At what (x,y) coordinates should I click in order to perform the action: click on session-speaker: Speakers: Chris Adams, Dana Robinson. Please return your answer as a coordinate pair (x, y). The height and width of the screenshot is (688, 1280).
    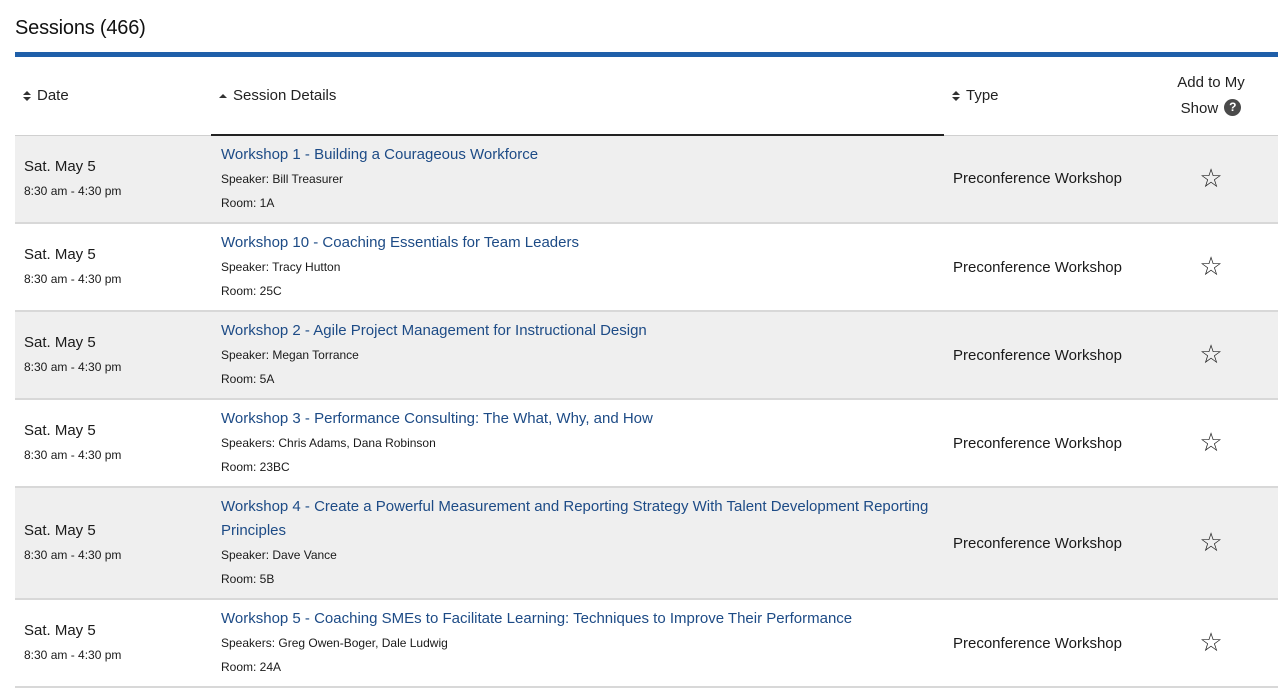
    Looking at the image, I should click on (328, 443).